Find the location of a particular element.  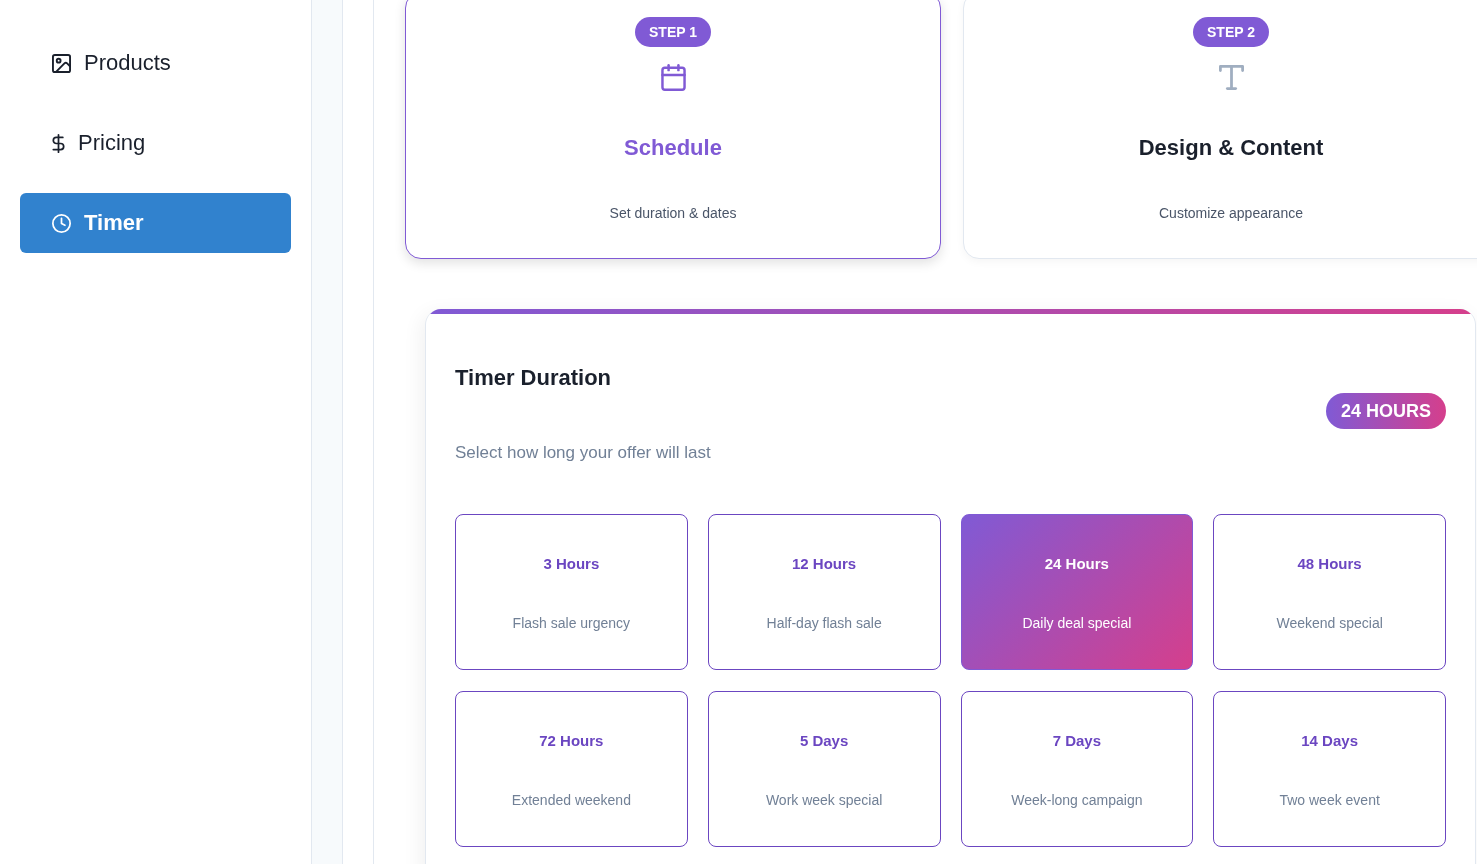

calendar-icon is located at coordinates (673, 77).